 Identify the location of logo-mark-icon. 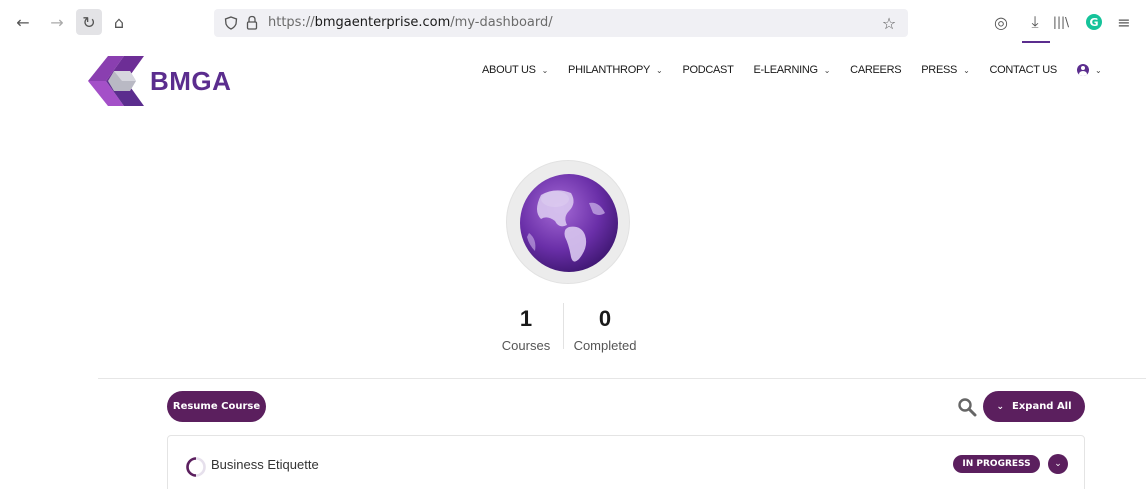
(116, 81).